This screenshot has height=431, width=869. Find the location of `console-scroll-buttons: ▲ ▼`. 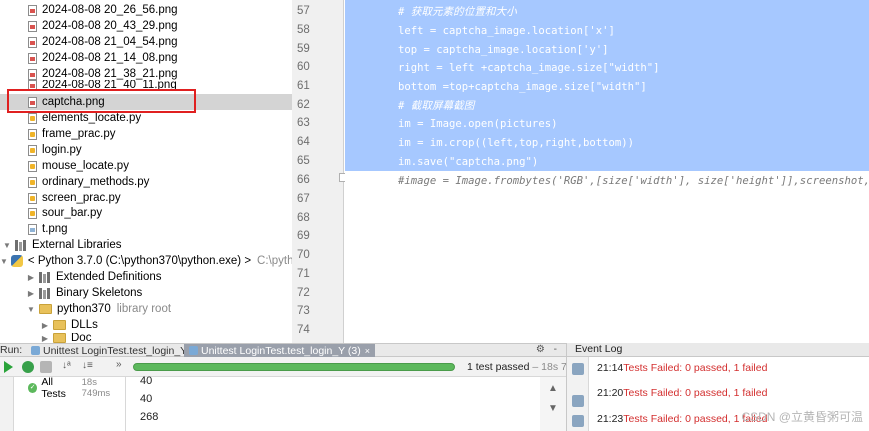

console-scroll-buttons: ▲ ▼ is located at coordinates (553, 404).